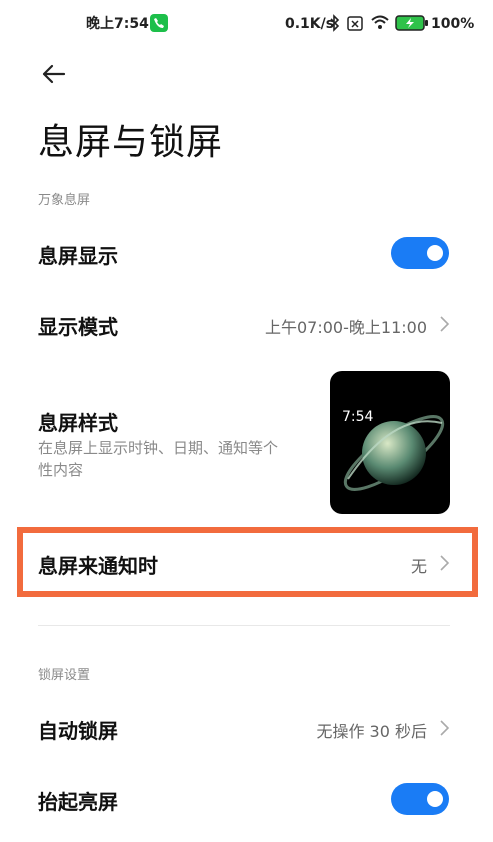 The height and width of the screenshot is (842, 493). Describe the element at coordinates (453, 24) in the screenshot. I see `battery-percent: 100%` at that location.